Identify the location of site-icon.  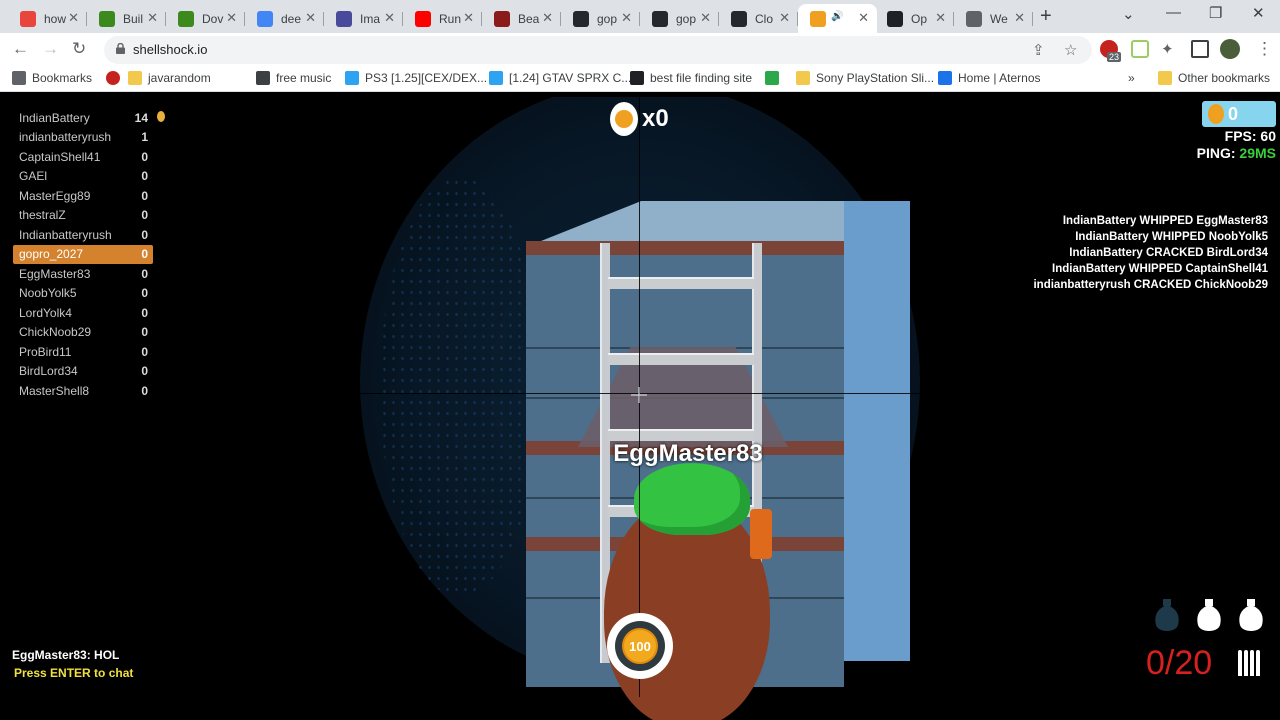
(772, 78).